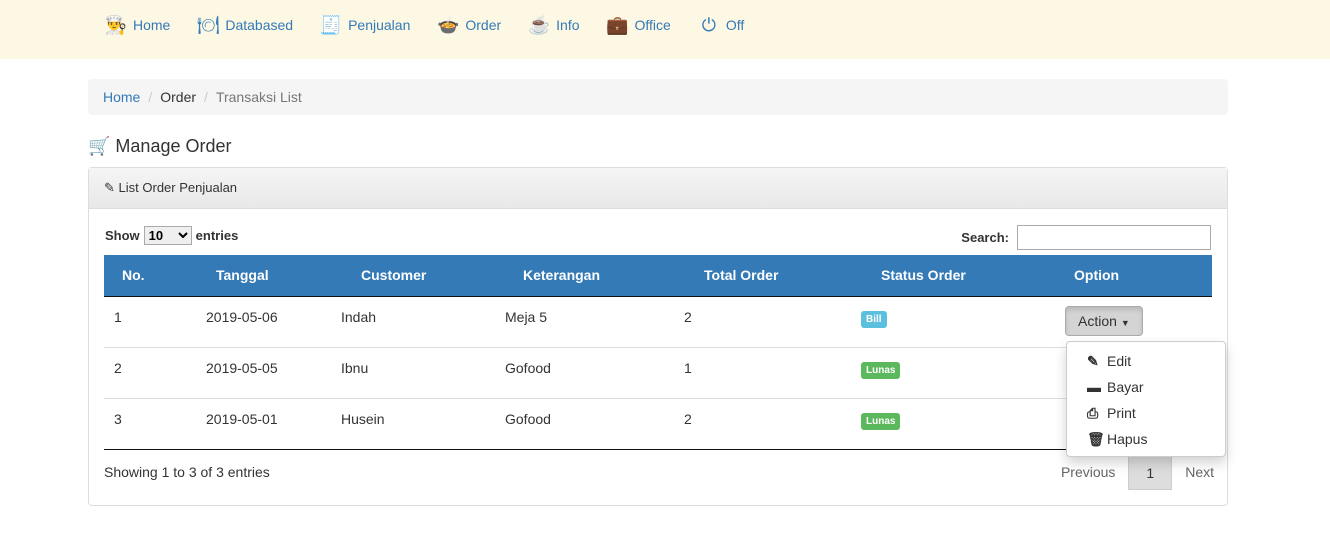  I want to click on search-label: Search:, so click(985, 237).